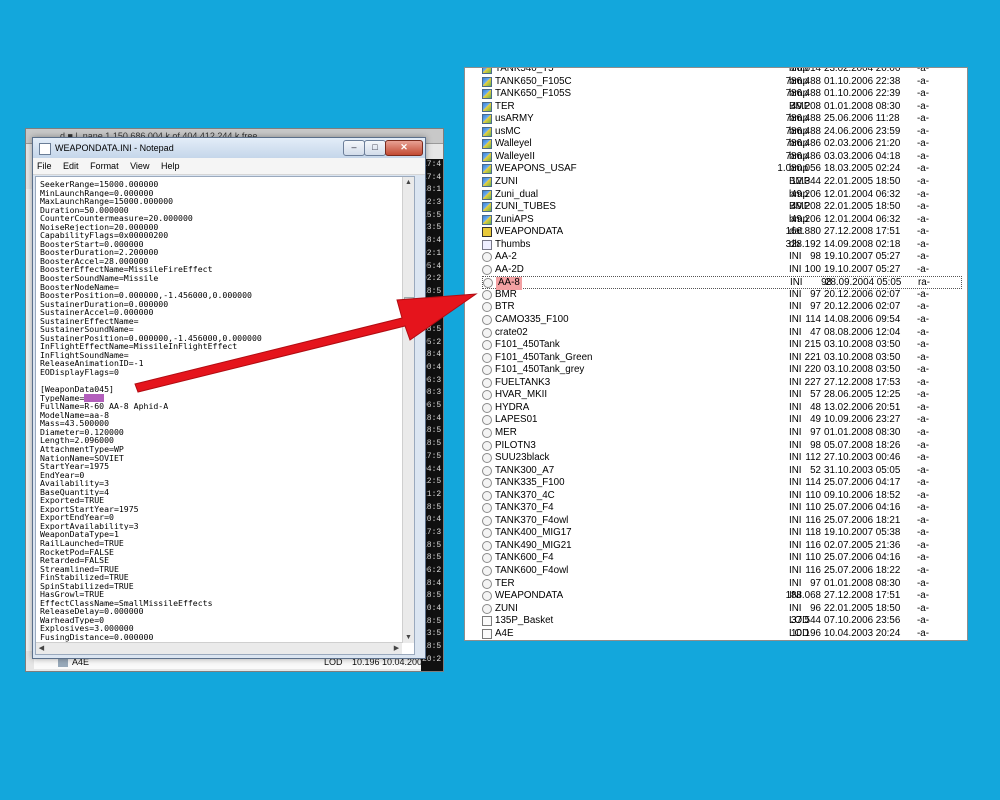  Describe the element at coordinates (716, 144) in the screenshot. I see `file-row: Walleyel bmp 786.486 02.03.2006 21:20 -a-` at that location.